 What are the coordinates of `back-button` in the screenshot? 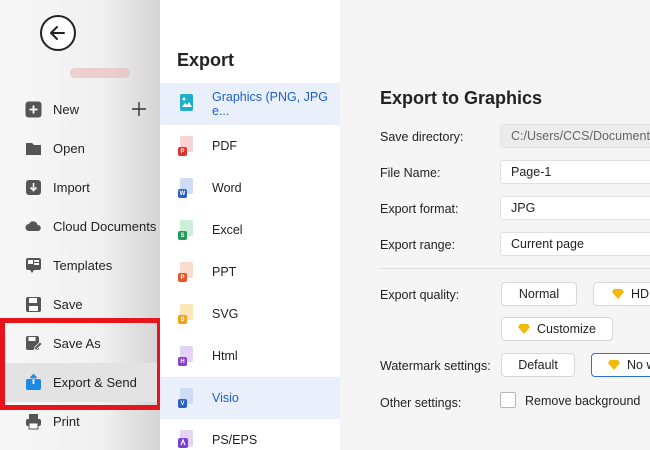 It's located at (58, 33).